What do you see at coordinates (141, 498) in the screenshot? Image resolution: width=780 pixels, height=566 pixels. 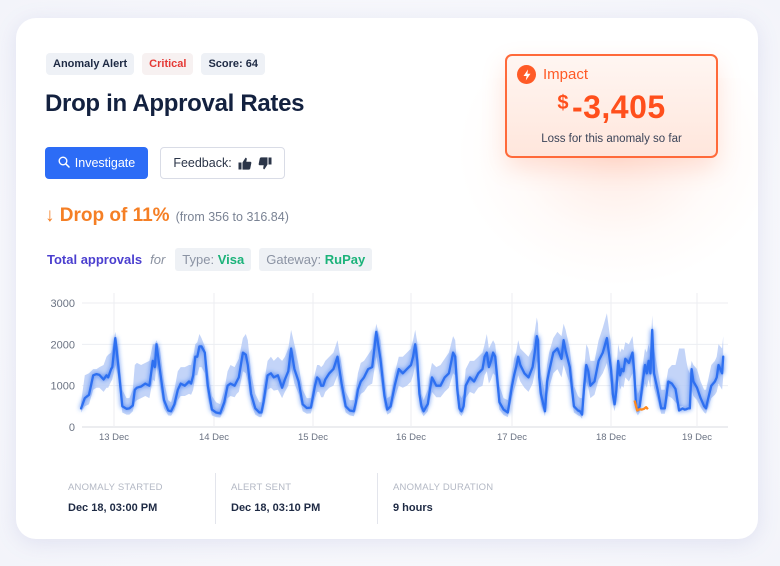 I see `meta-started: ANOMALY STARTED Dec 18, 03:00 PM` at bounding box center [141, 498].